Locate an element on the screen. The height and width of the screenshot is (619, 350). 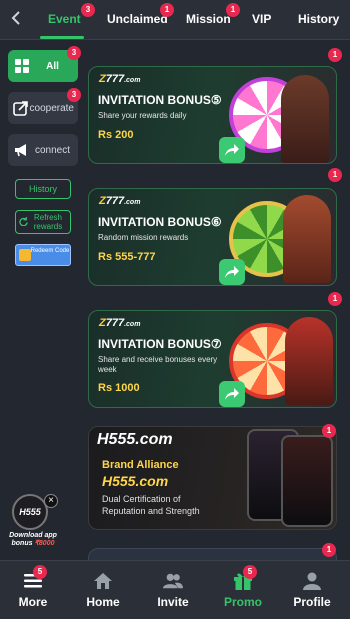
banner-title: INVITATION BONUS⑤ is located at coordinates (160, 100).